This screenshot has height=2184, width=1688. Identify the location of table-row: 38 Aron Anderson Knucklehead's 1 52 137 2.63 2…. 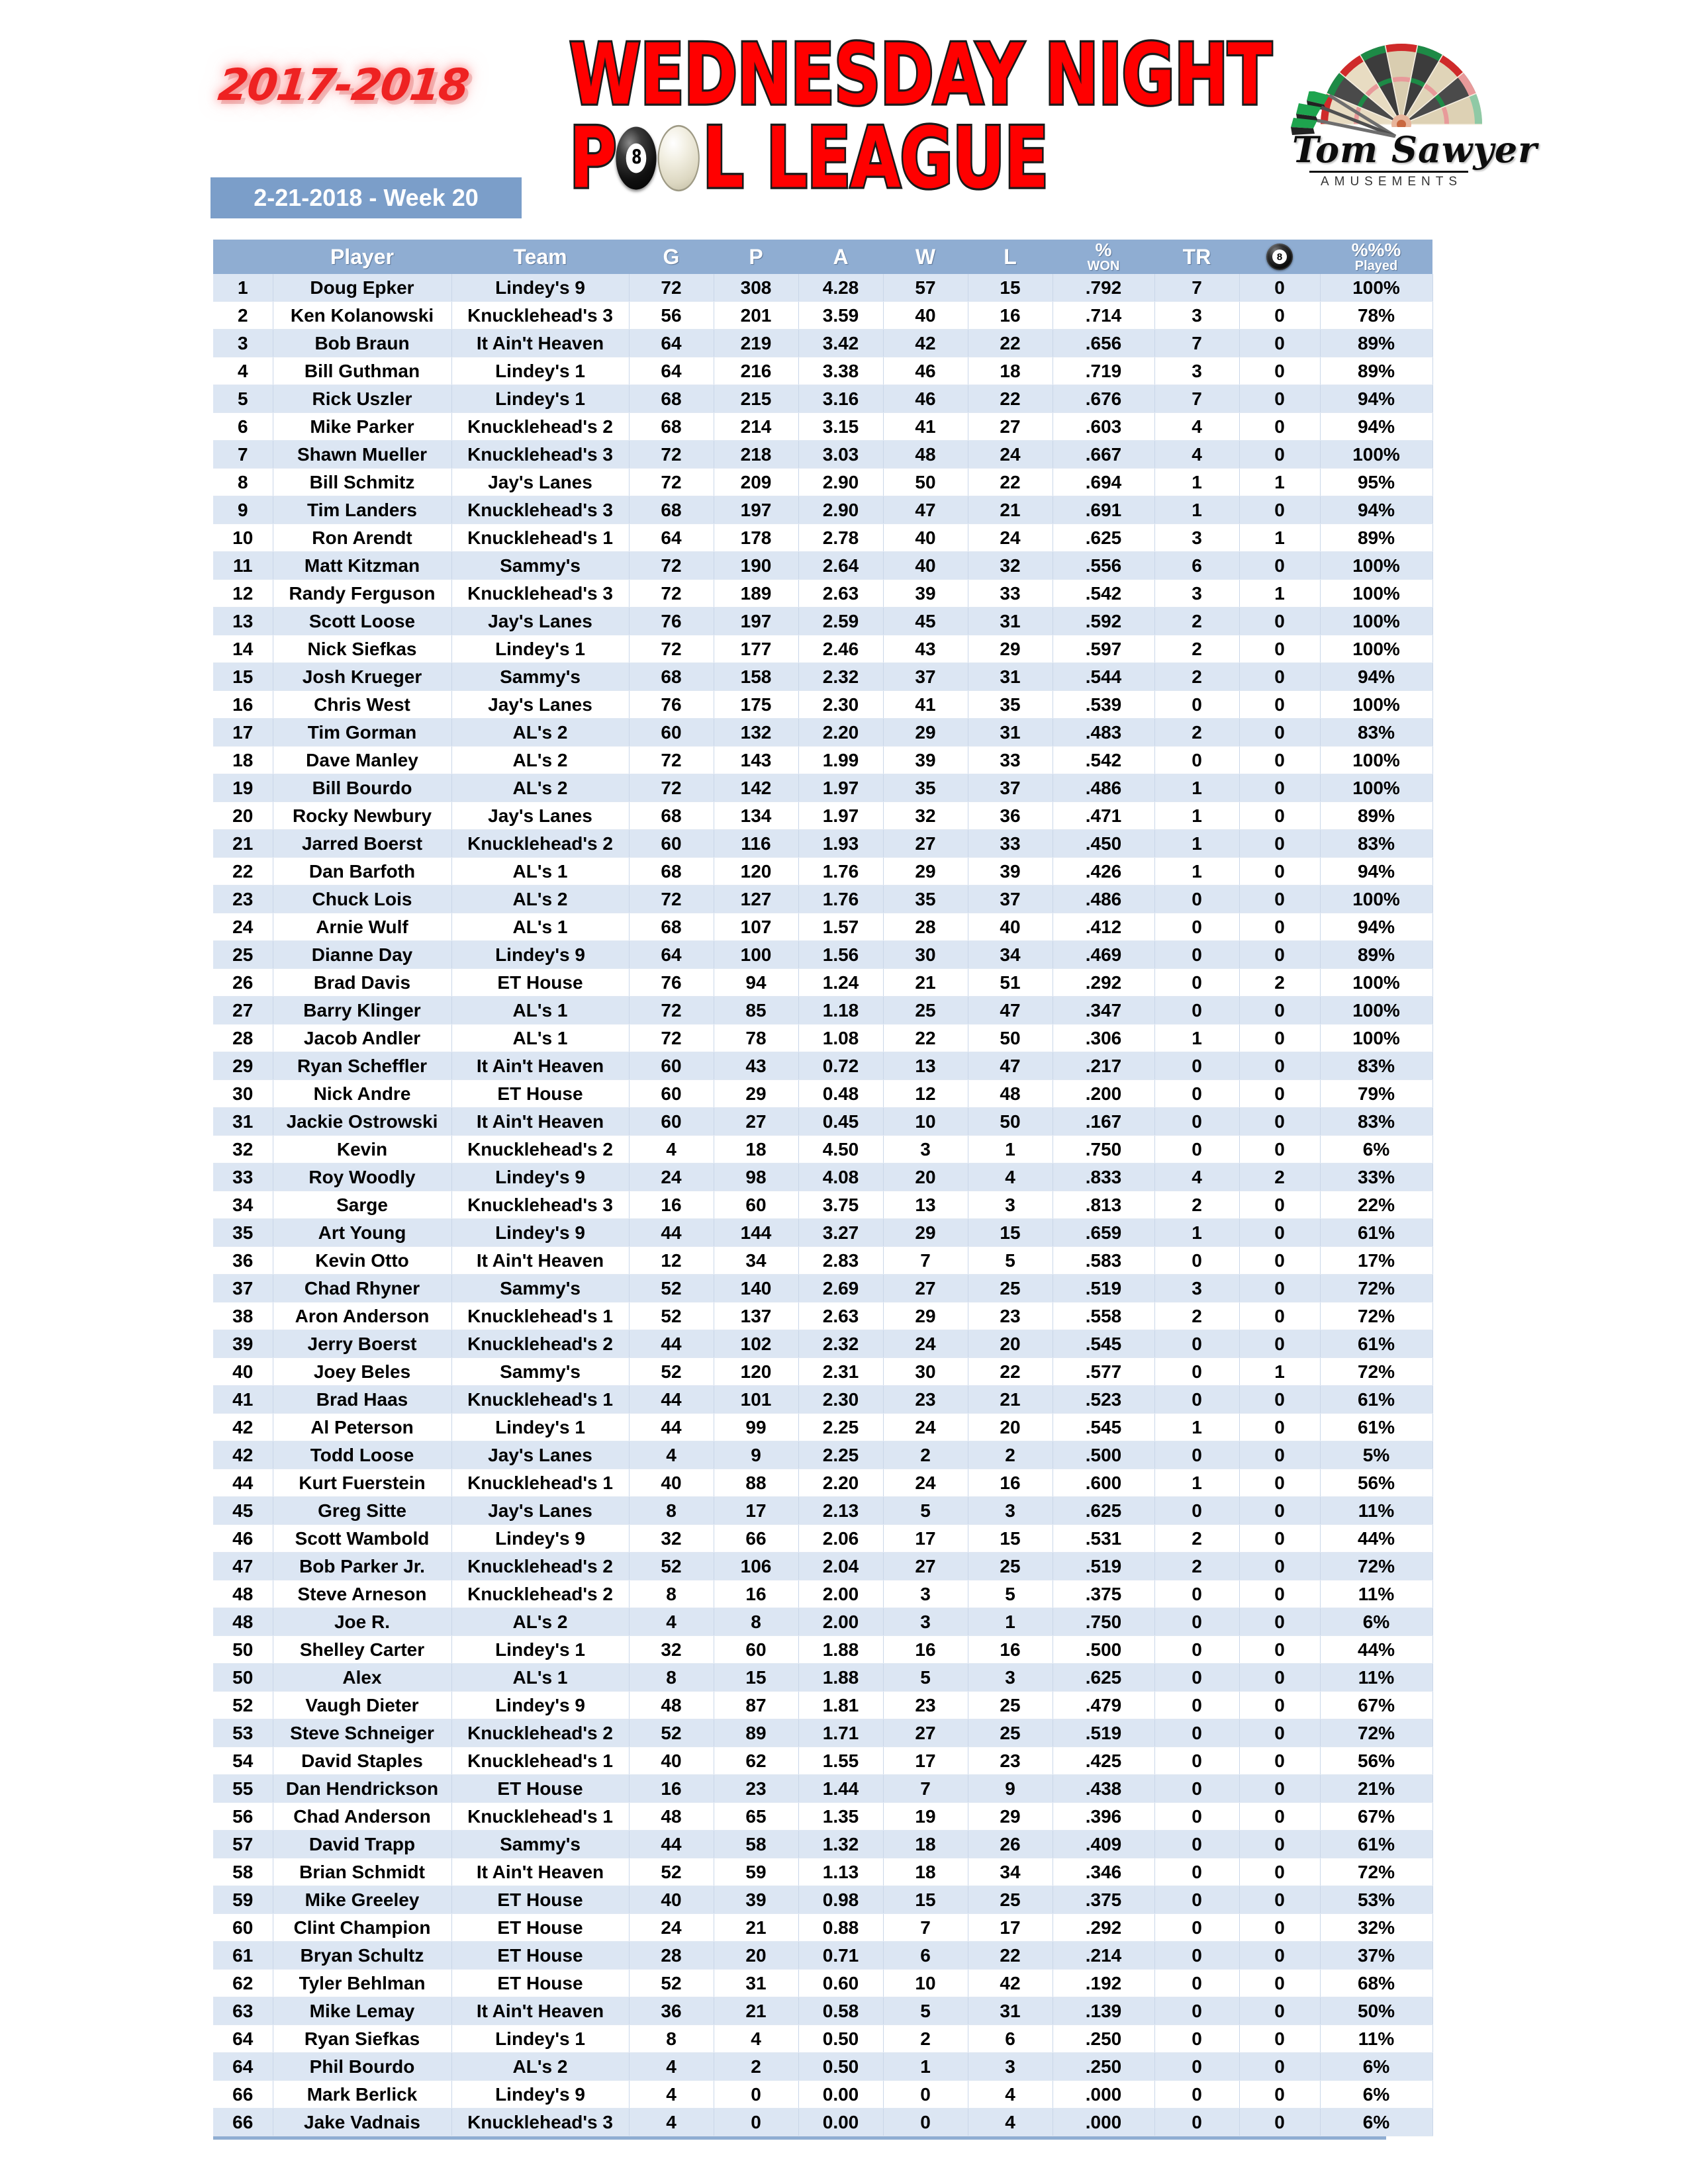
(823, 1316).